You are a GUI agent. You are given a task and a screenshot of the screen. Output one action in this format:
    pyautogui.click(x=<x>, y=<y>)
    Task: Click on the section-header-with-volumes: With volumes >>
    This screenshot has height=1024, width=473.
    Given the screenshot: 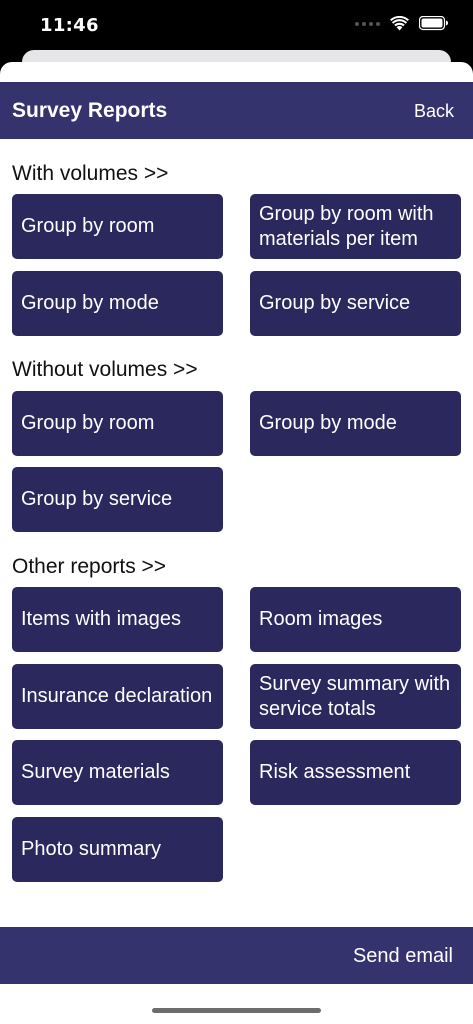 What is the action you would take?
    pyautogui.click(x=90, y=173)
    